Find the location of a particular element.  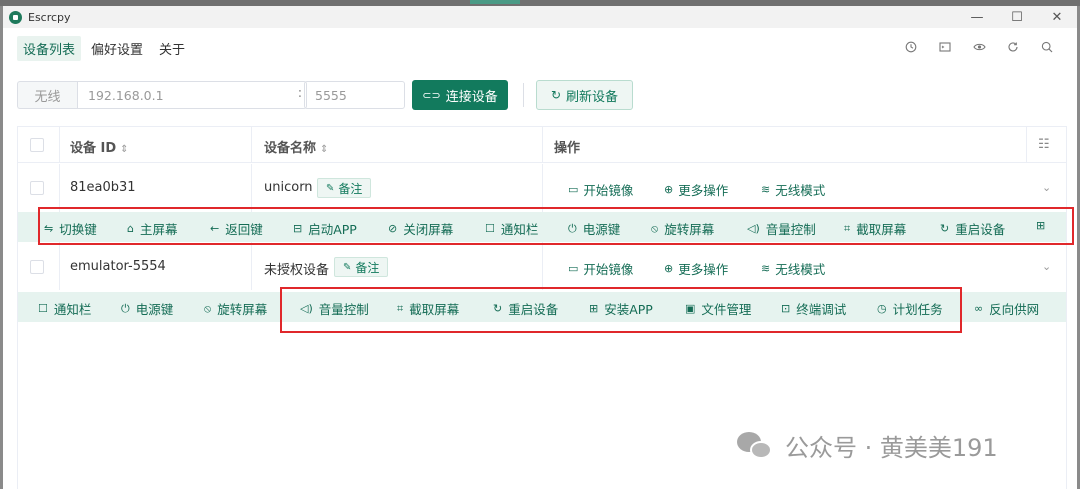

refresh-devices-button: ↻ 刷新设备 is located at coordinates (584, 95).